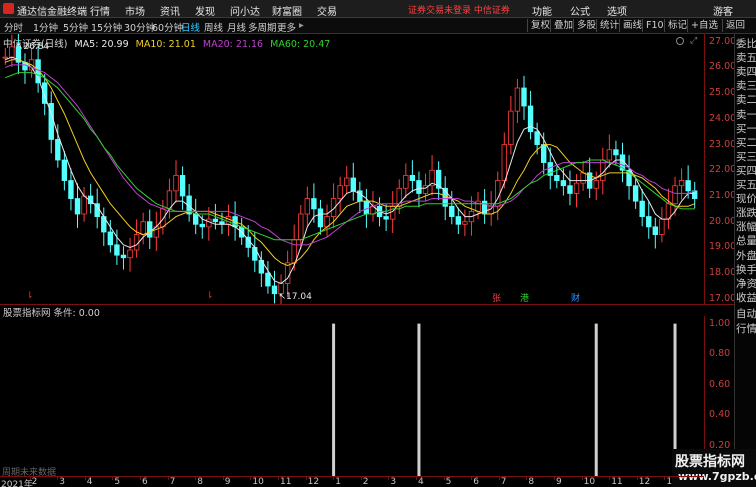 This screenshot has height=487, width=756. Describe the element at coordinates (746, 297) in the screenshot. I see `order-book-label: 收益` at that location.